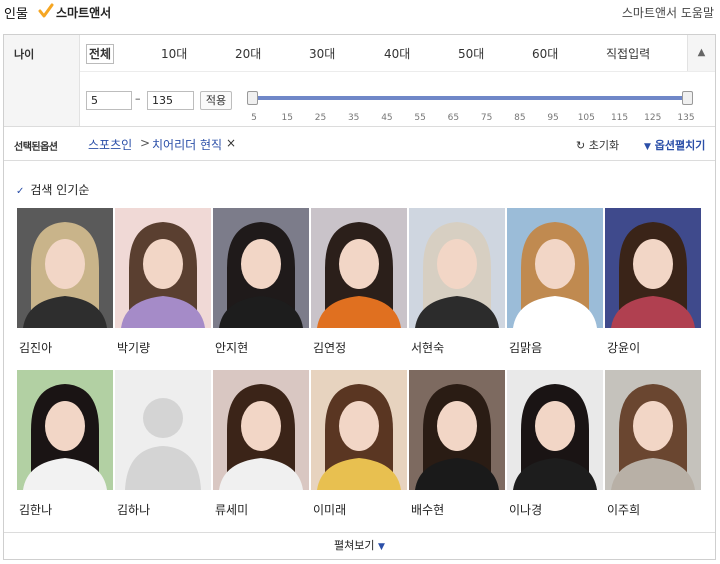 The width and height of the screenshot is (720, 564). Describe the element at coordinates (680, 145) in the screenshot. I see `expand-options-label: 옵션펼치기` at that location.